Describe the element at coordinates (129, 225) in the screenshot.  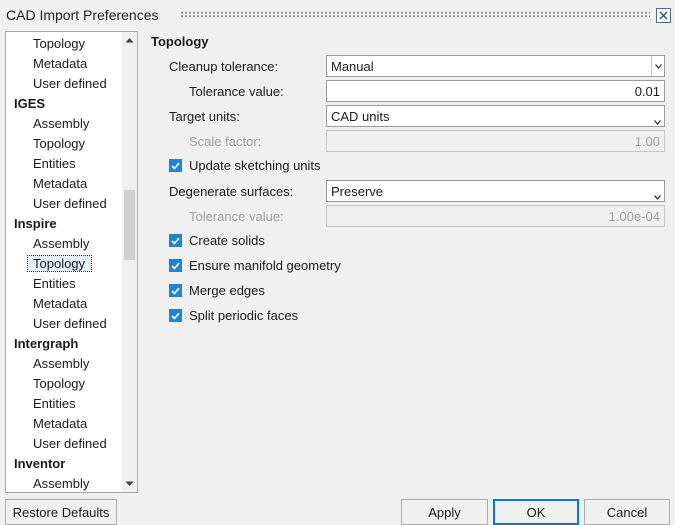
I see `scroll-thumb` at that location.